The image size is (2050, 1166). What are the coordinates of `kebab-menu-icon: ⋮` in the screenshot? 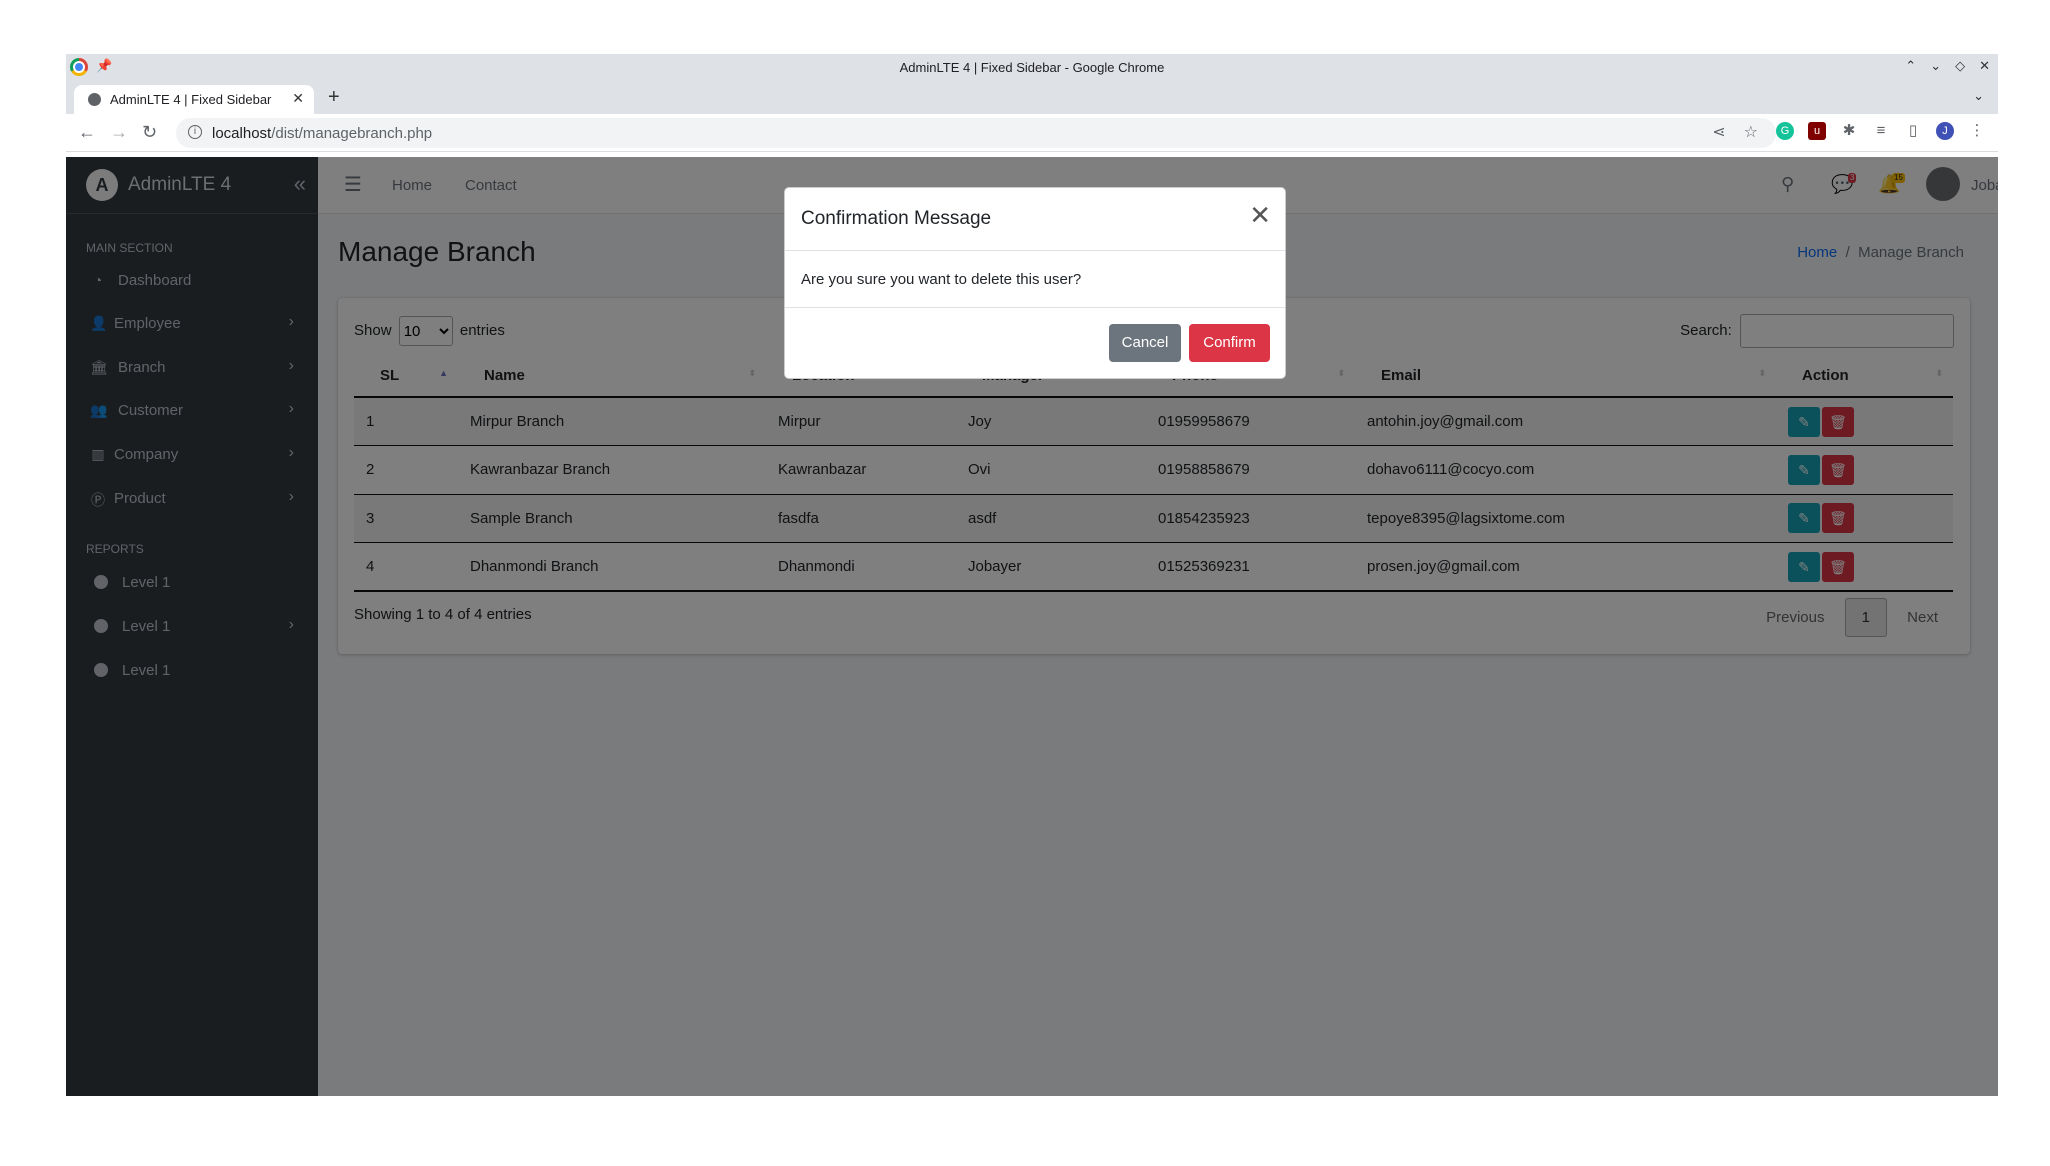 It's located at (1977, 131).